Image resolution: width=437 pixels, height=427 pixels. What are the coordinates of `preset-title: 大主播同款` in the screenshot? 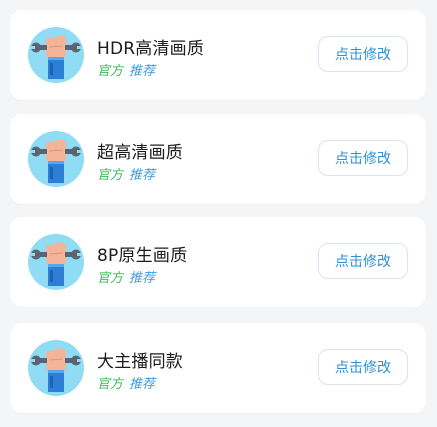 It's located at (140, 362).